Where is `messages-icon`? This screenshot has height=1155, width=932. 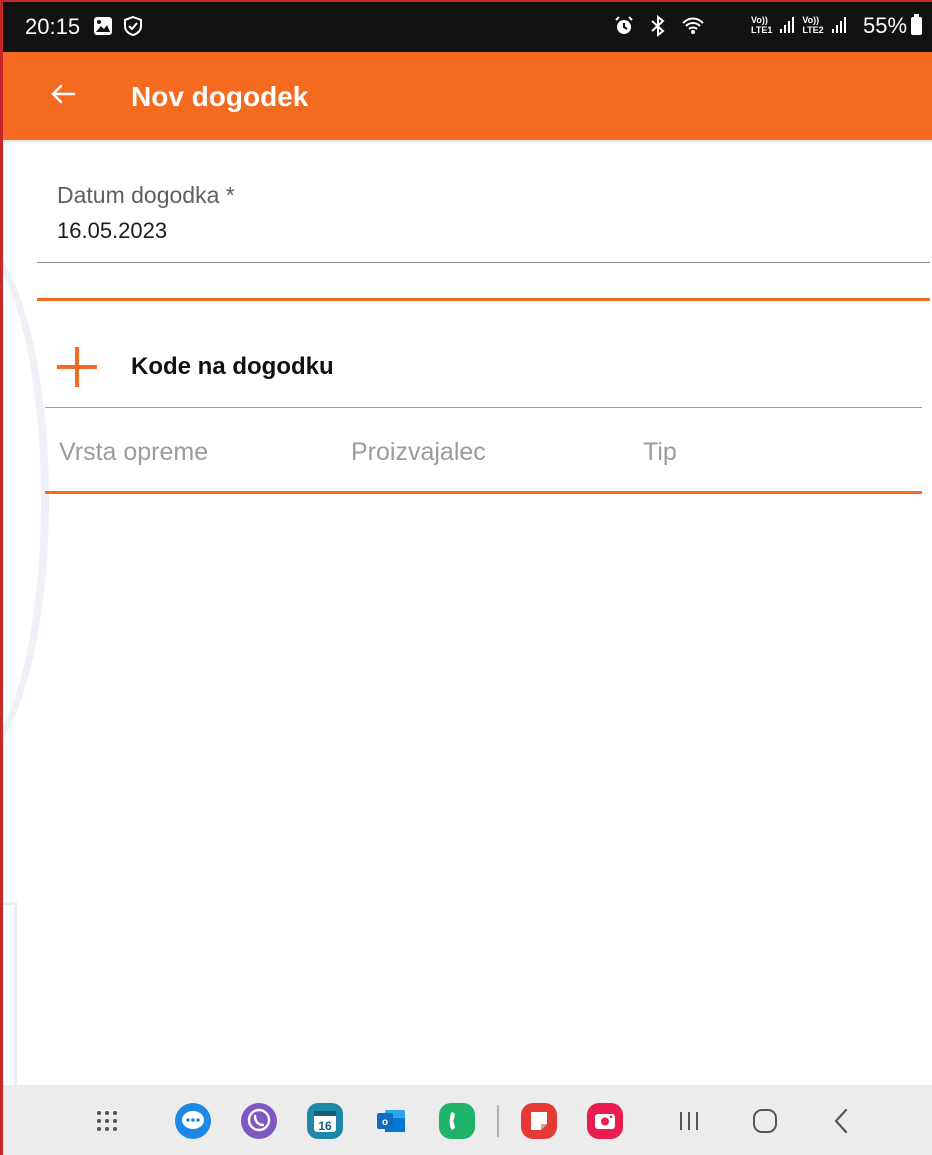
messages-icon is located at coordinates (193, 1121).